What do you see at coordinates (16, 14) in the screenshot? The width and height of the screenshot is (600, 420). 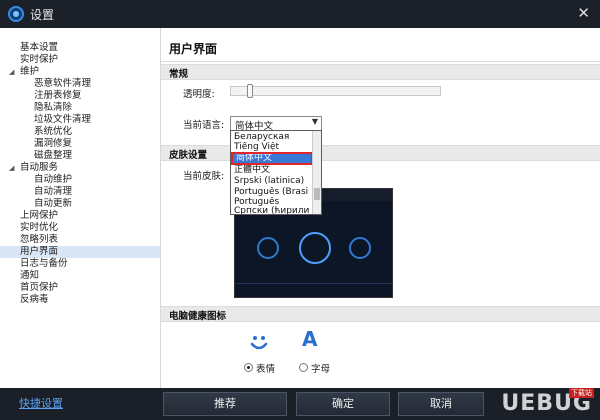 I see `app-logo-icon` at bounding box center [16, 14].